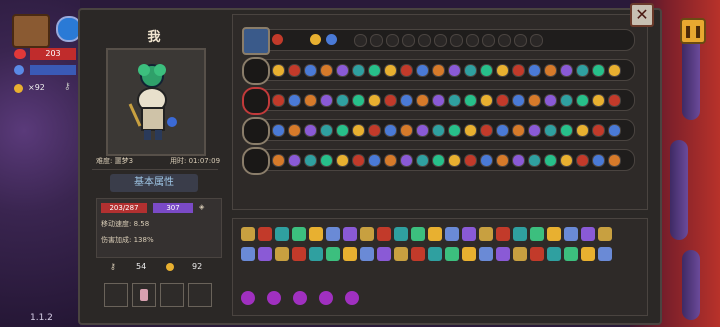 This screenshot has height=327, width=720. What do you see at coordinates (31, 31) in the screenshot?
I see `chest-icon` at bounding box center [31, 31].